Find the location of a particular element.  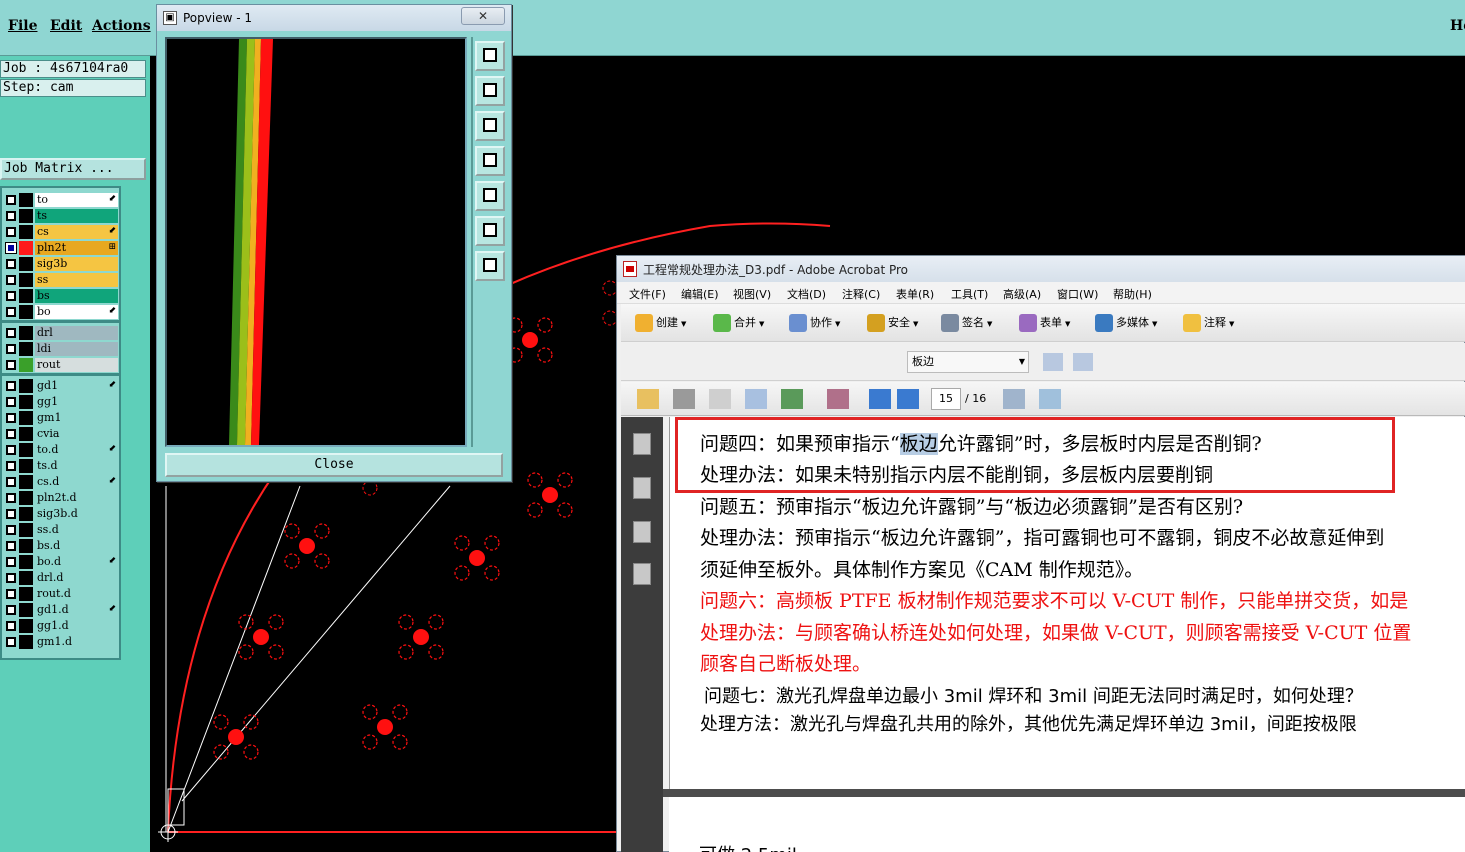

select-tool-icon is located at coordinates (838, 399).